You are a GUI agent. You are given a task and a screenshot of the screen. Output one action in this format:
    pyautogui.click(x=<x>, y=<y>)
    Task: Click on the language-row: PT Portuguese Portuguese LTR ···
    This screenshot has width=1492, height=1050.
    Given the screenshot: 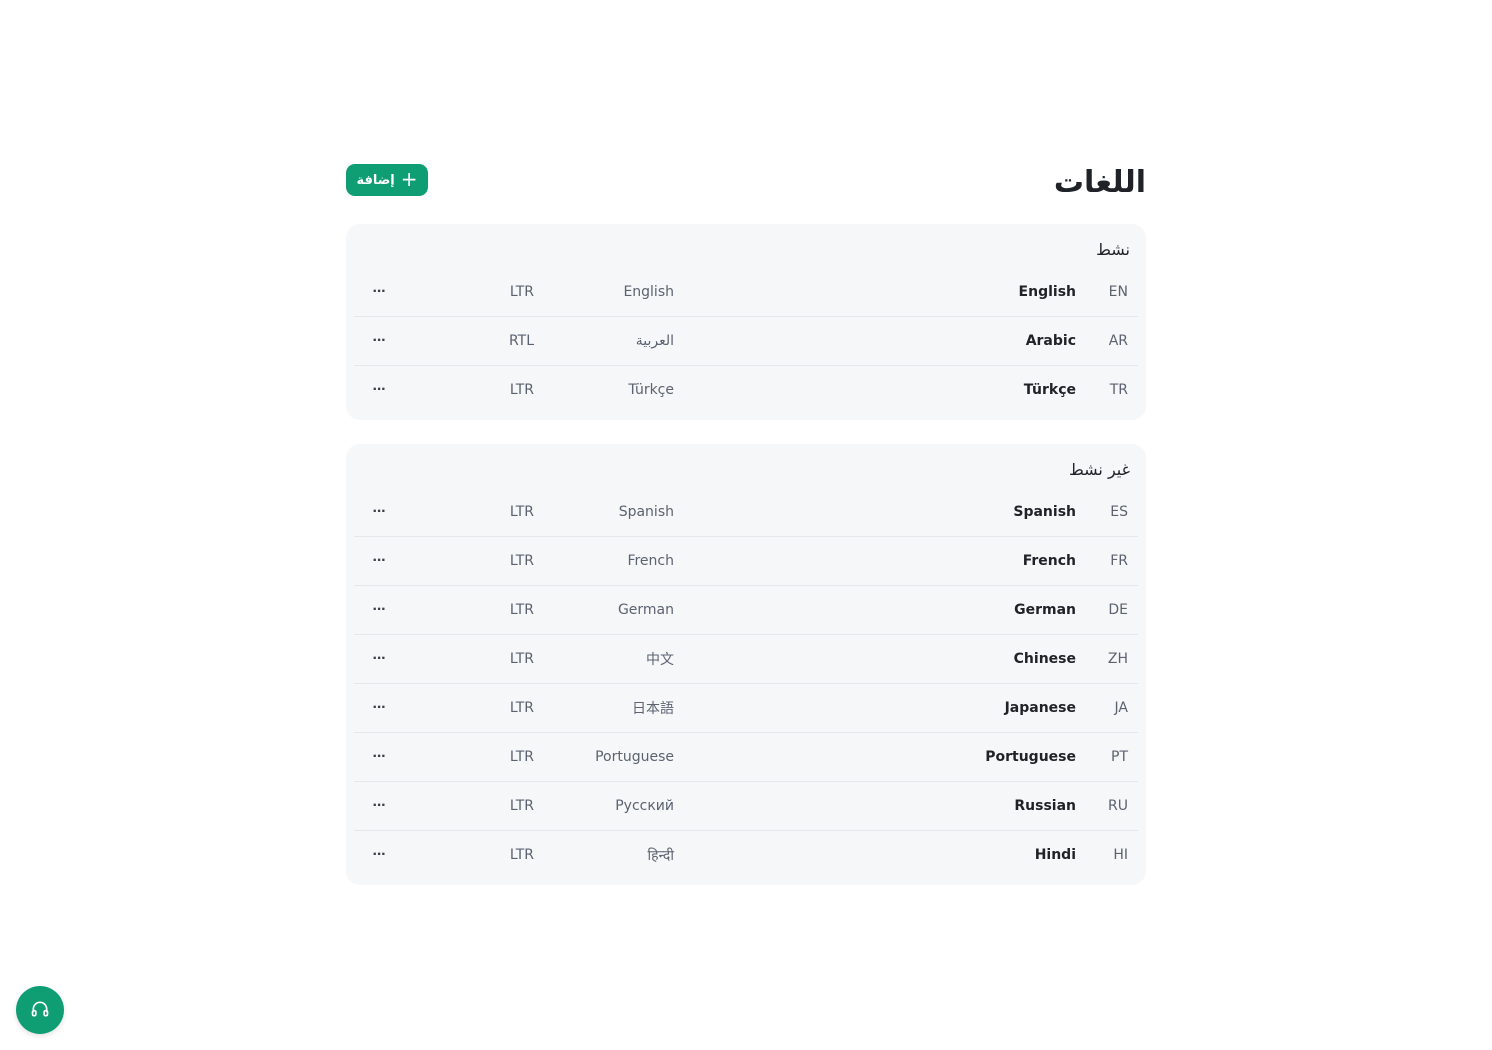 What is the action you would take?
    pyautogui.click(x=746, y=757)
    